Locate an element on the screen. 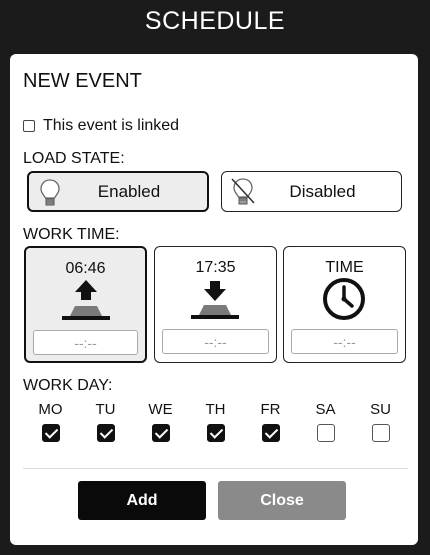 The width and height of the screenshot is (430, 555). work-time-label: WORK TIME: is located at coordinates (71, 234).